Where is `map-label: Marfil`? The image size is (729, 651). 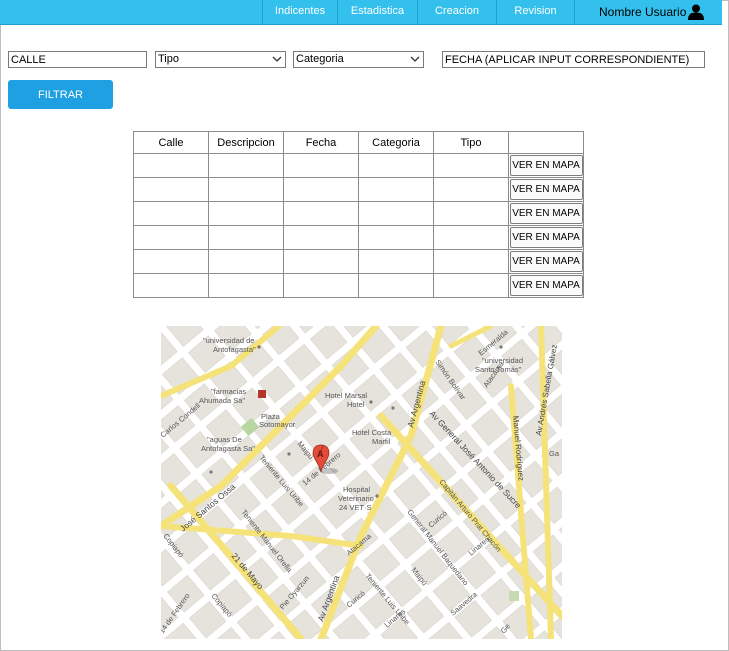
map-label: Marfil is located at coordinates (381, 441).